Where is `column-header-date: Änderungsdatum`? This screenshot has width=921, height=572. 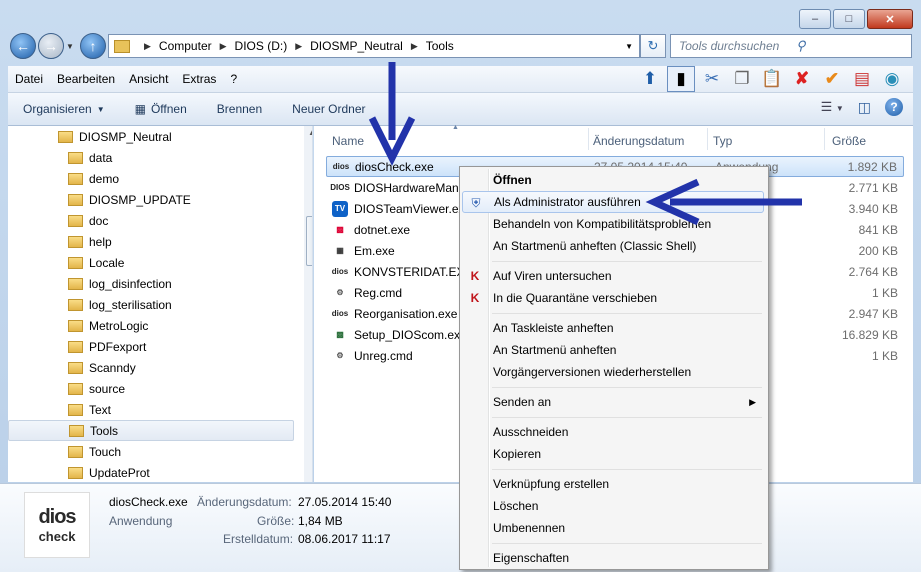
column-header-date: Änderungsdatum is located at coordinates (638, 141).